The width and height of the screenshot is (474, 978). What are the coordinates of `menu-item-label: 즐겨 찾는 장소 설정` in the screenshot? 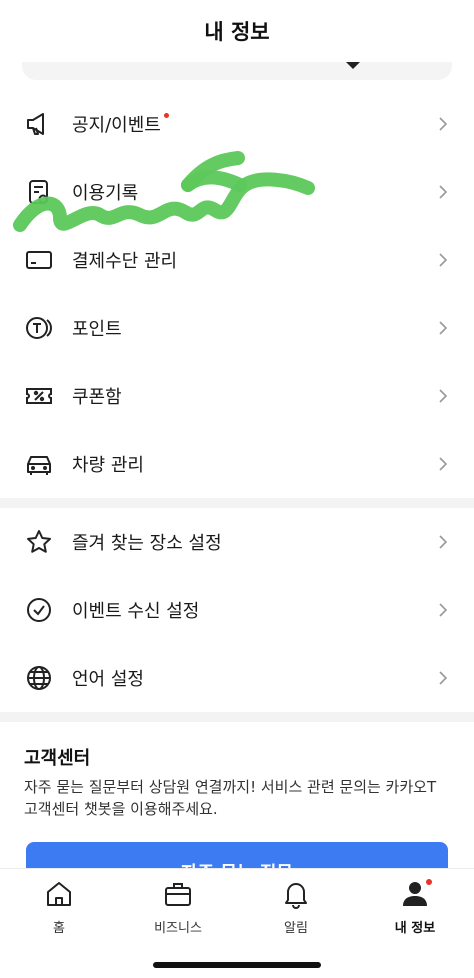 It's located at (147, 543).